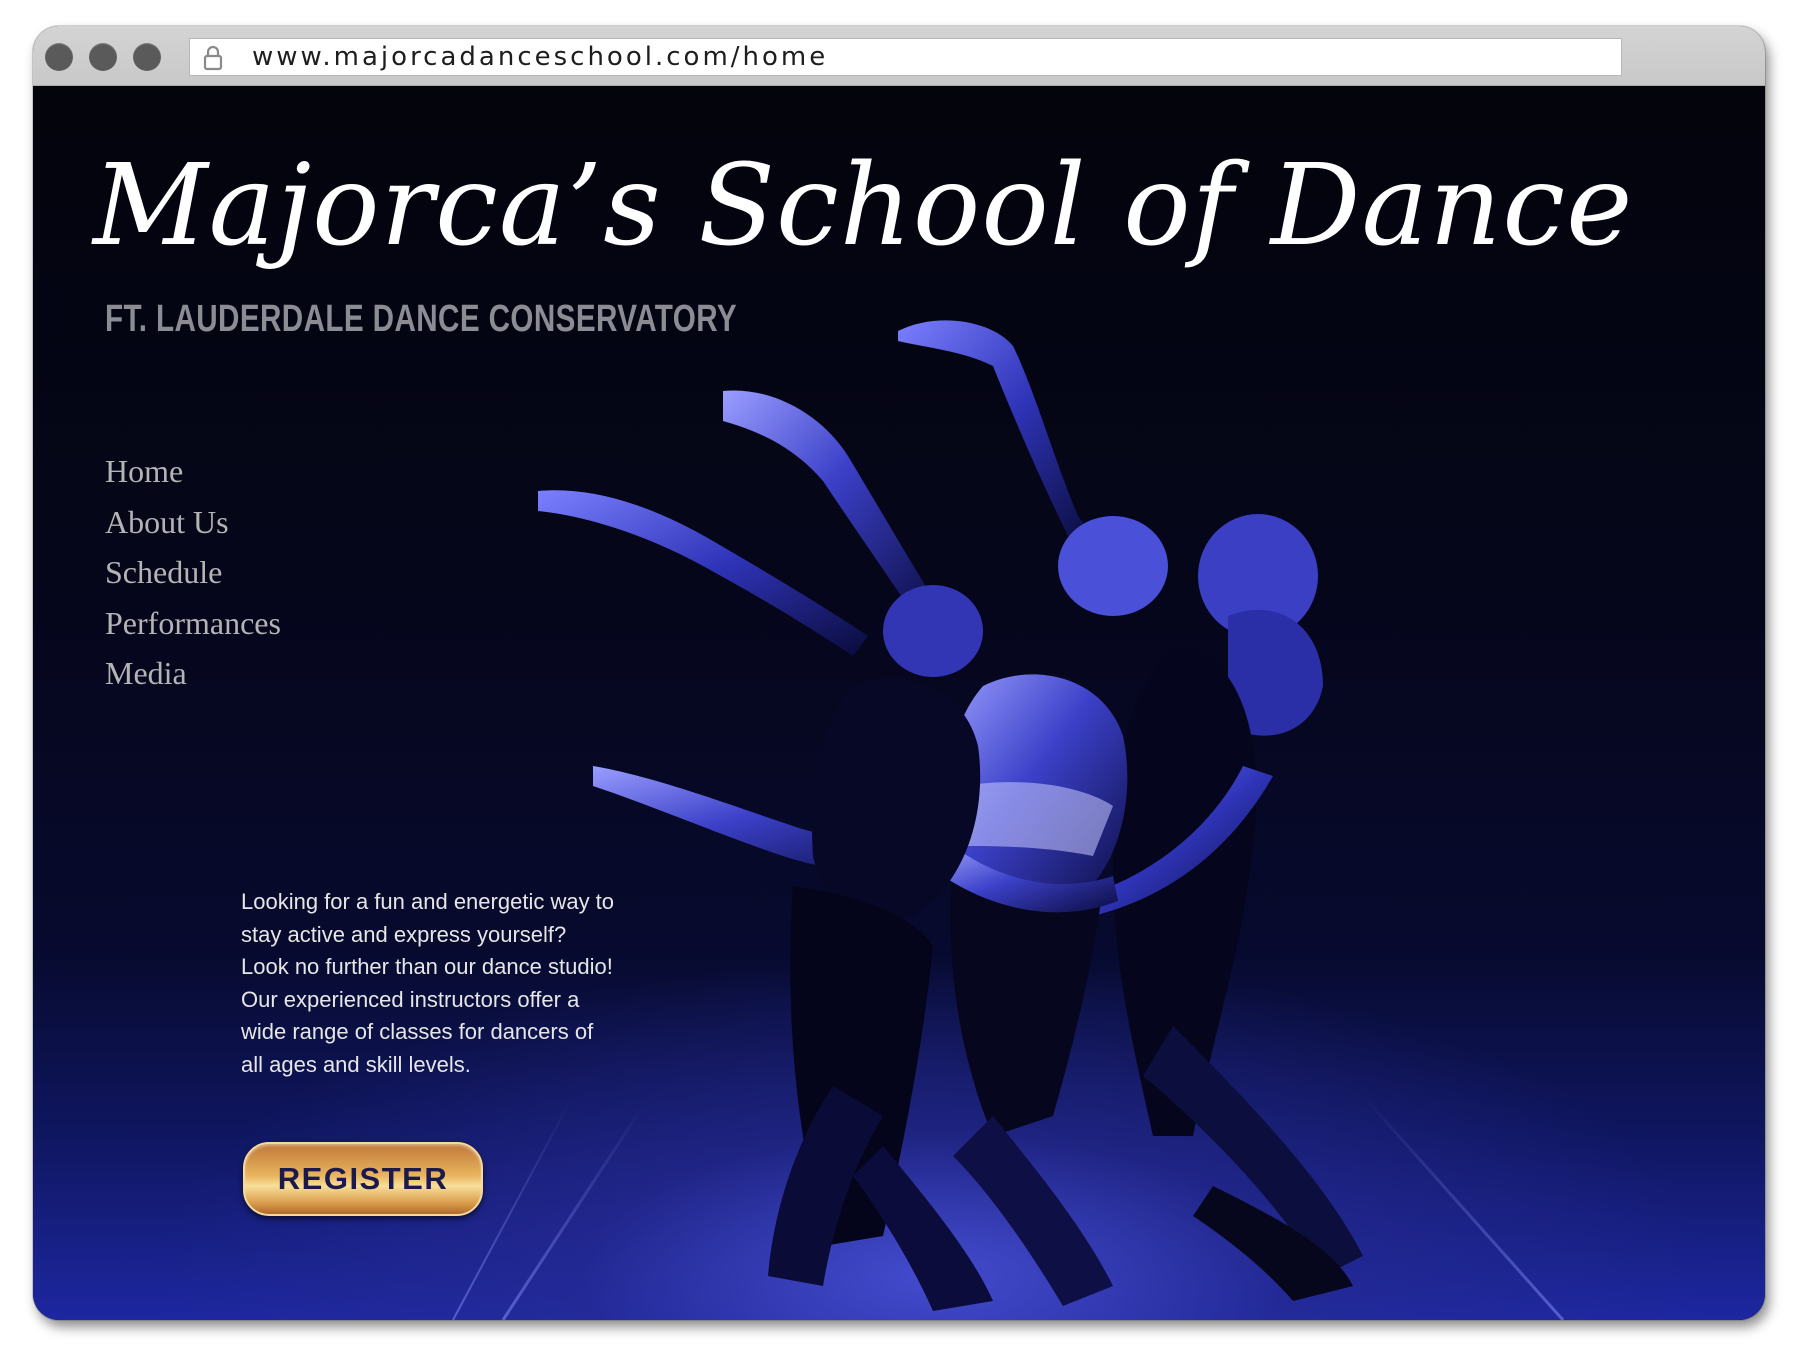  What do you see at coordinates (417, 1031) in the screenshot?
I see `intro-line: wide range of classes for dancers of` at bounding box center [417, 1031].